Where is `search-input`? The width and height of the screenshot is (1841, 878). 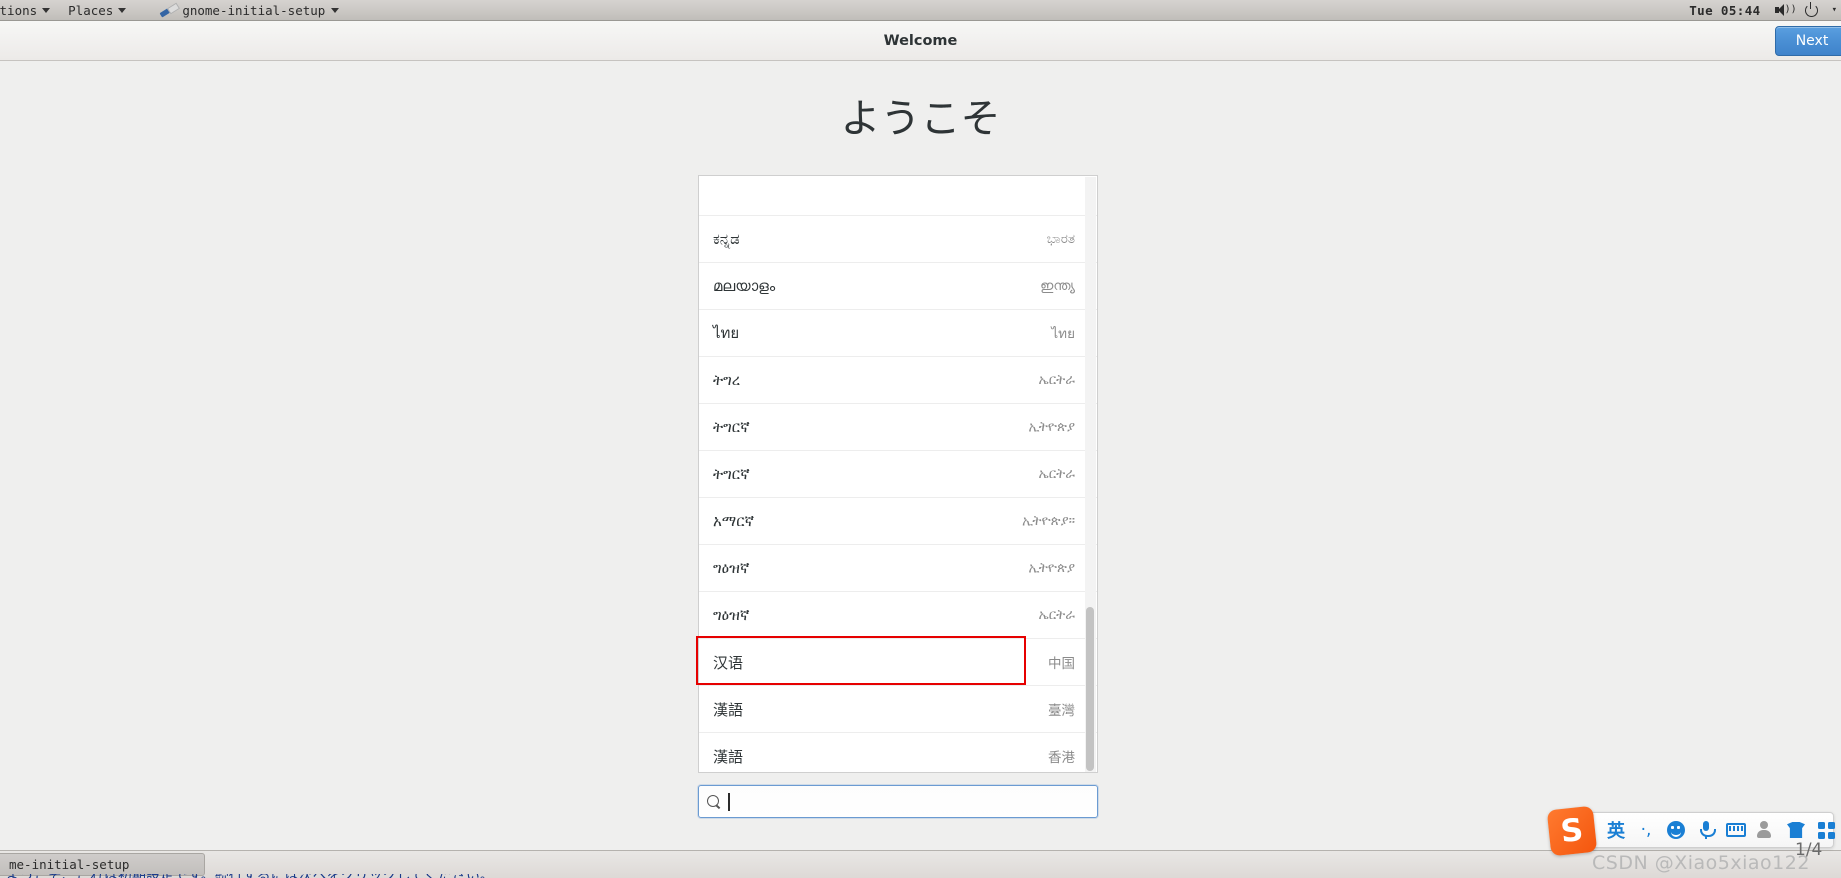
search-input is located at coordinates (898, 801).